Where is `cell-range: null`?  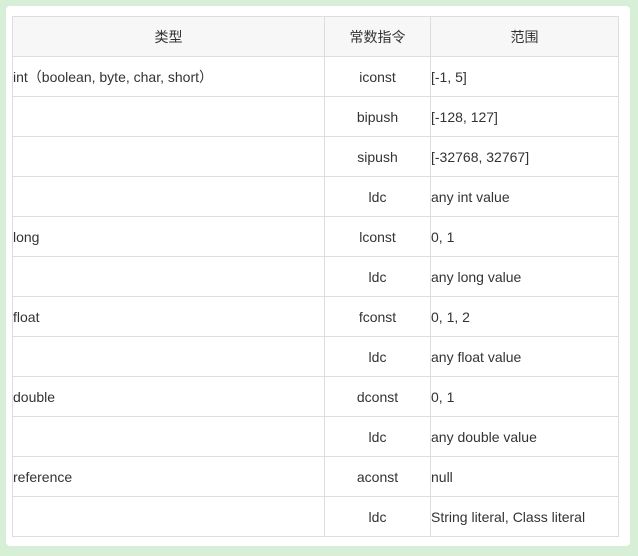 cell-range: null is located at coordinates (524, 476).